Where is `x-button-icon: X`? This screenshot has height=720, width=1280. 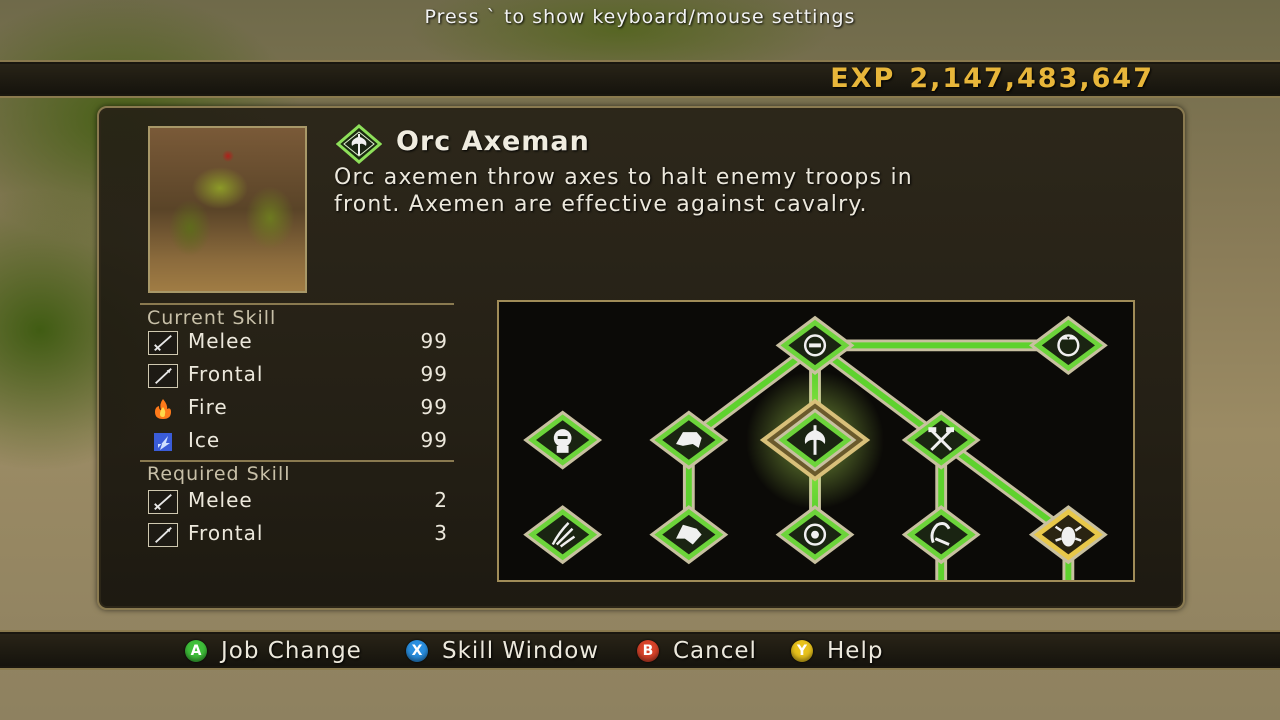 x-button-icon: X is located at coordinates (417, 651).